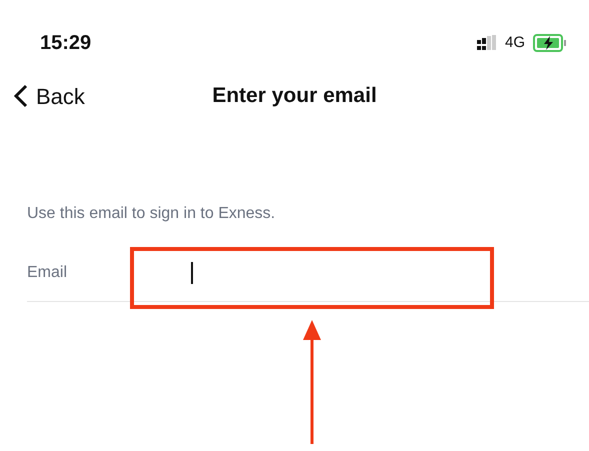  What do you see at coordinates (66, 43) in the screenshot?
I see `status-time: 15:29` at bounding box center [66, 43].